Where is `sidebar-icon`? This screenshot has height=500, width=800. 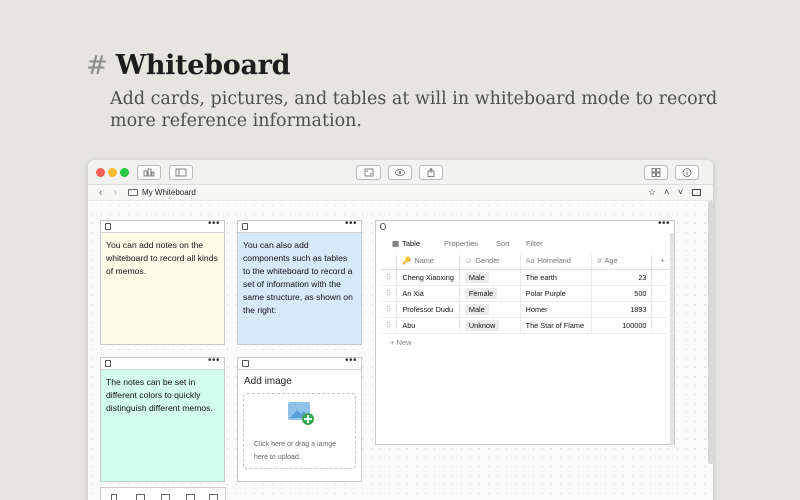
sidebar-icon is located at coordinates (181, 172).